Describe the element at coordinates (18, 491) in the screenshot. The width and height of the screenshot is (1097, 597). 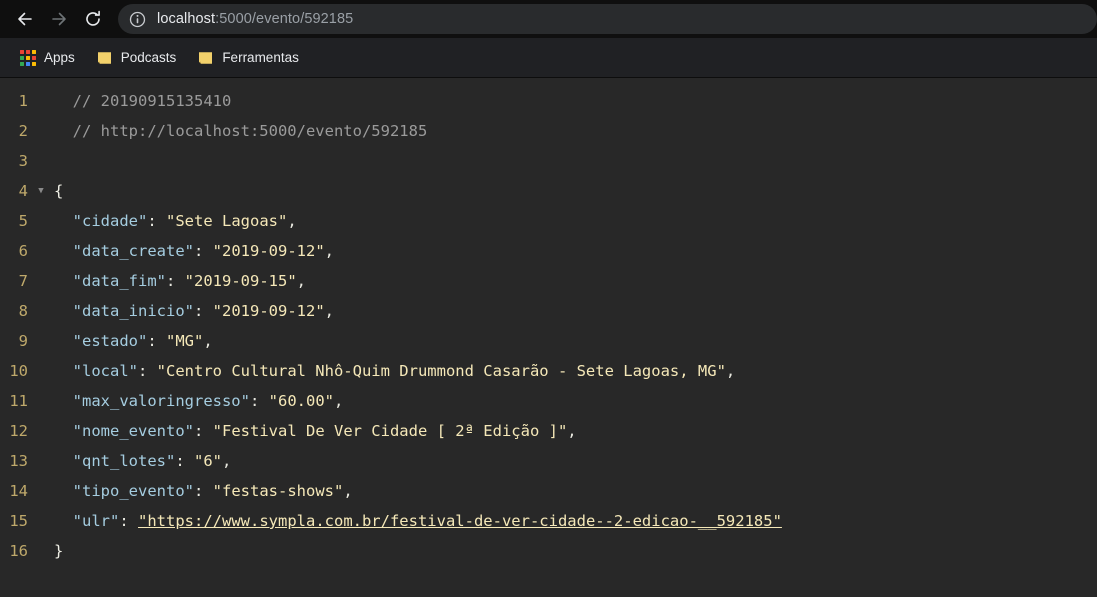
I see `line-number: 14` at that location.